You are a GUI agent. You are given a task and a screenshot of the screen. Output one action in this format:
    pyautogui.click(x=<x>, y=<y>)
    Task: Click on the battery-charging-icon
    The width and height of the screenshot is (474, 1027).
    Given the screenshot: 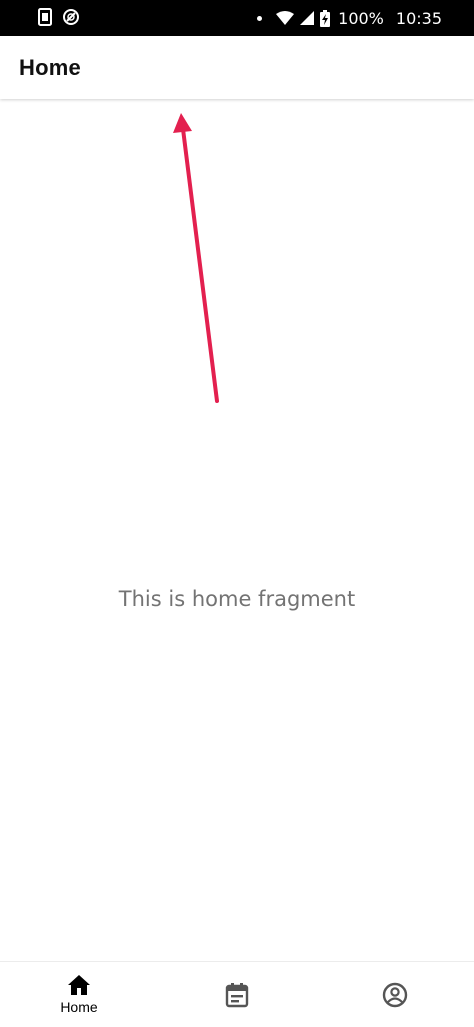 What is the action you would take?
    pyautogui.click(x=325, y=18)
    